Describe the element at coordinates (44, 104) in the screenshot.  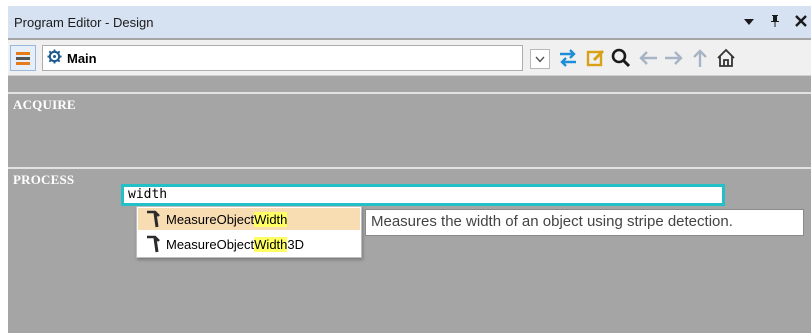
I see `section-acquire-label: ACQUIRE` at that location.